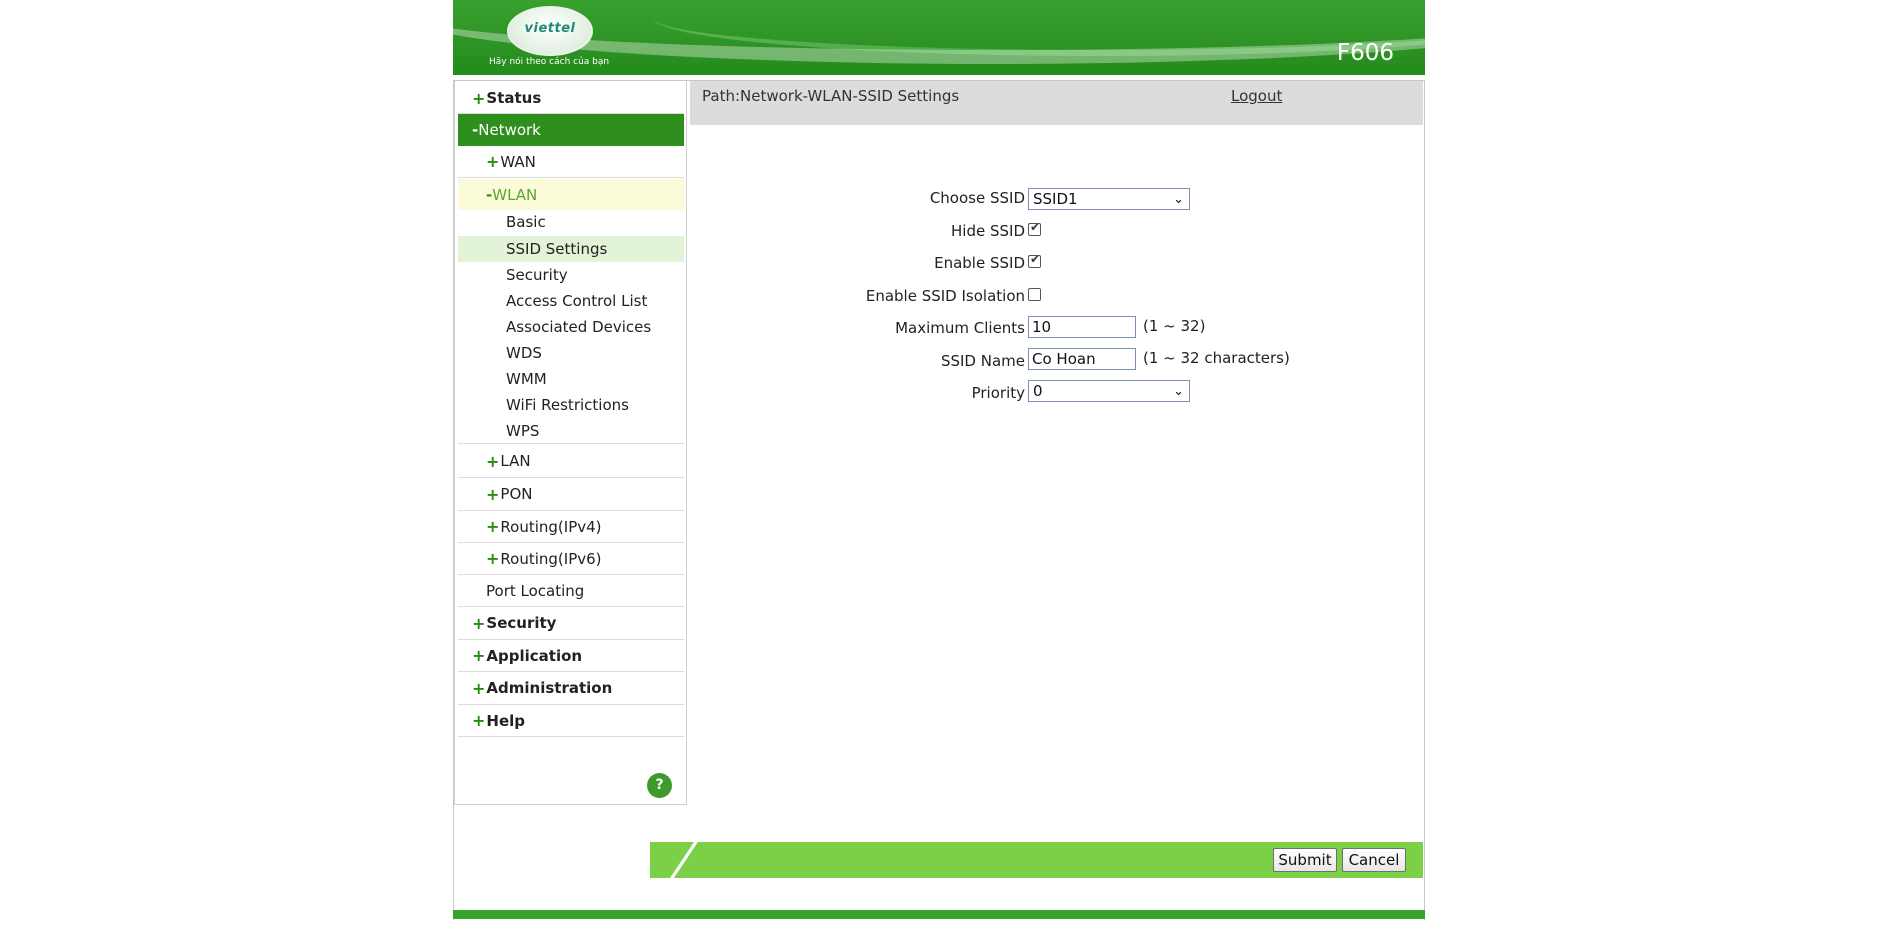 This screenshot has width=1884, height=930. What do you see at coordinates (1216, 358) in the screenshot?
I see `ssid-name-hint: (1 ~ 32 characters)` at bounding box center [1216, 358].